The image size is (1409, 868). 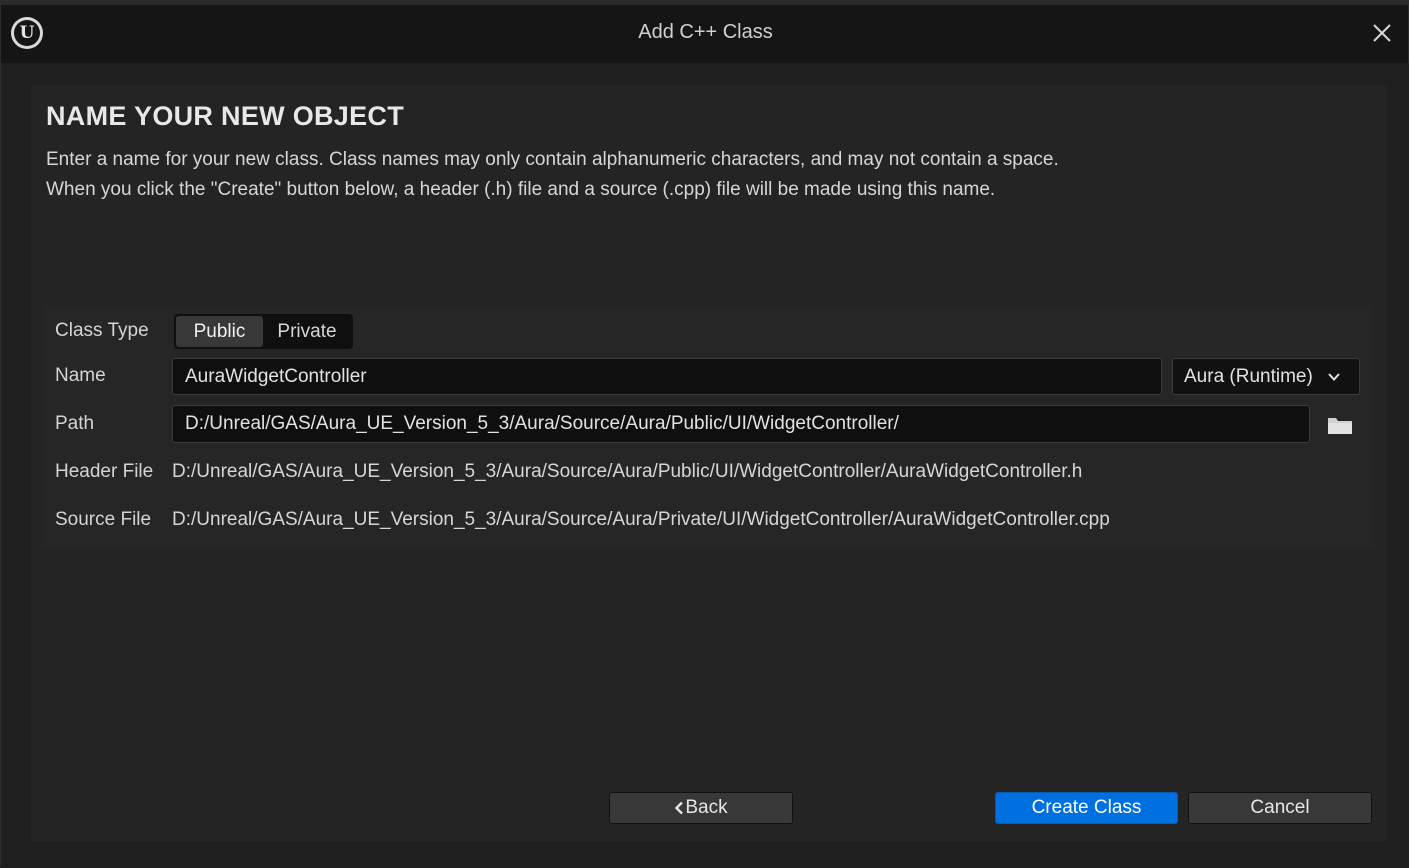 I want to click on cancel-button: Cancel, so click(x=1280, y=808).